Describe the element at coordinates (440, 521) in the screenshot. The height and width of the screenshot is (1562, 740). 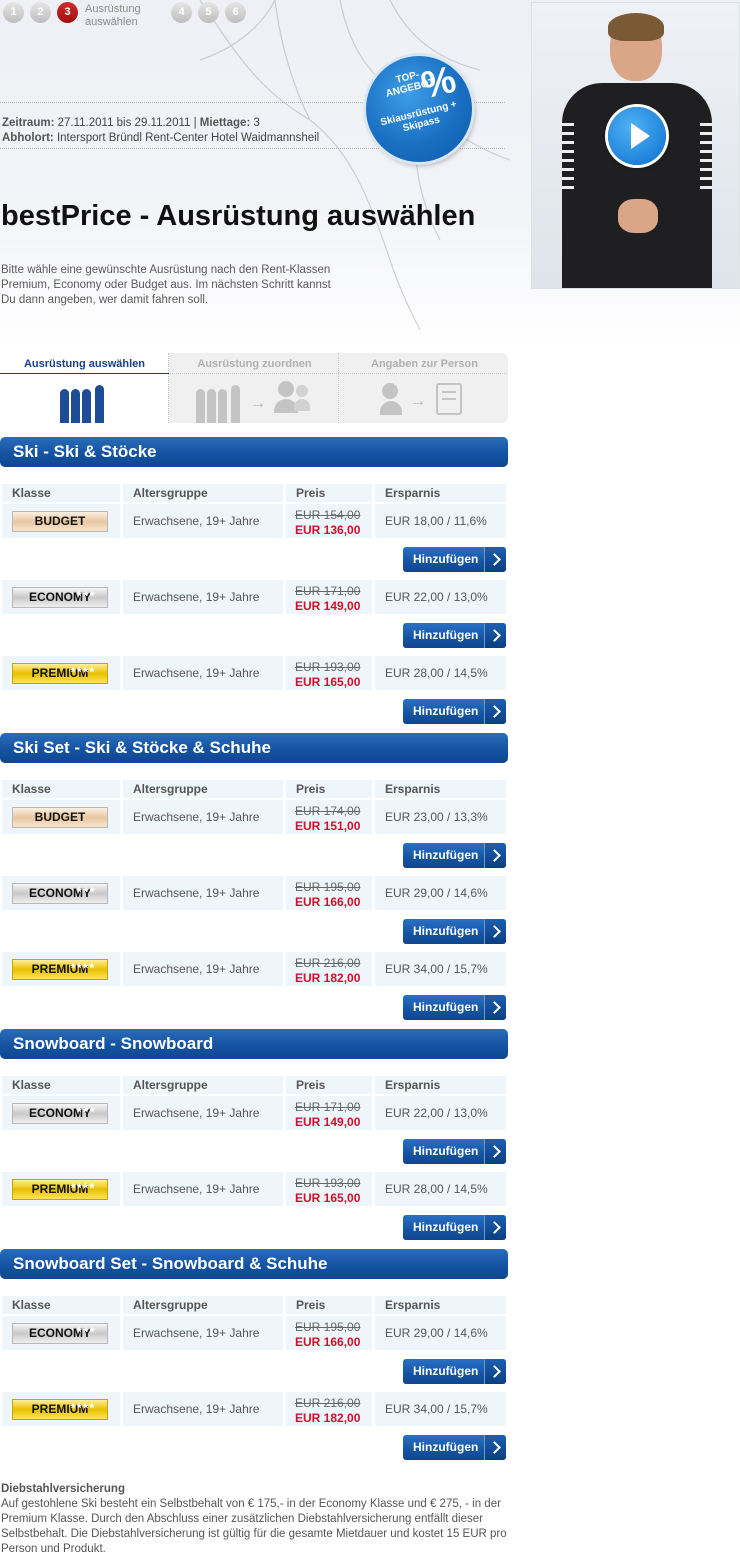
I see `saving-cell: EUR 18,00 / 11,6%` at that location.